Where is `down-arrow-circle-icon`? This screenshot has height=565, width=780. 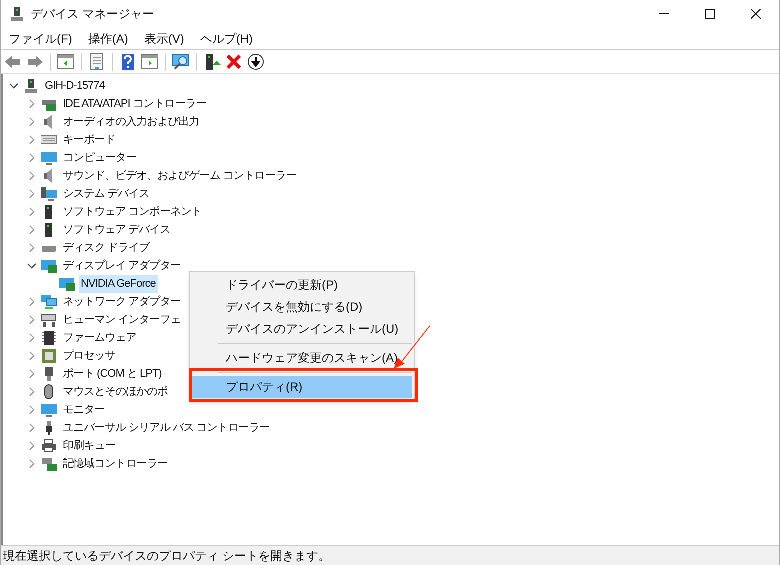 down-arrow-circle-icon is located at coordinates (256, 61).